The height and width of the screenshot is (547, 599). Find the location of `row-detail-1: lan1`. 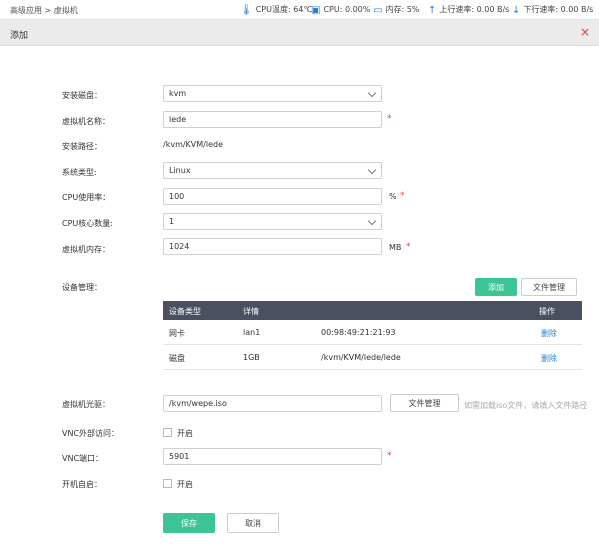

row-detail-1: lan1 is located at coordinates (252, 332).